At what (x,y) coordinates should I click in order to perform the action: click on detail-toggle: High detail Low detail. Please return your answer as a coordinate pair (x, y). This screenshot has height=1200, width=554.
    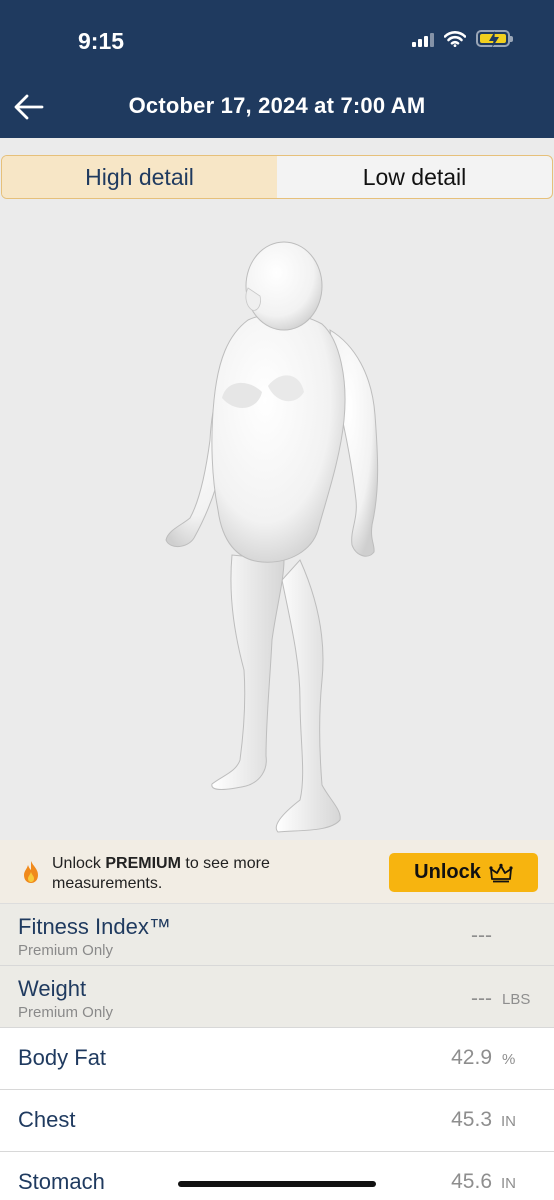
    Looking at the image, I should click on (277, 177).